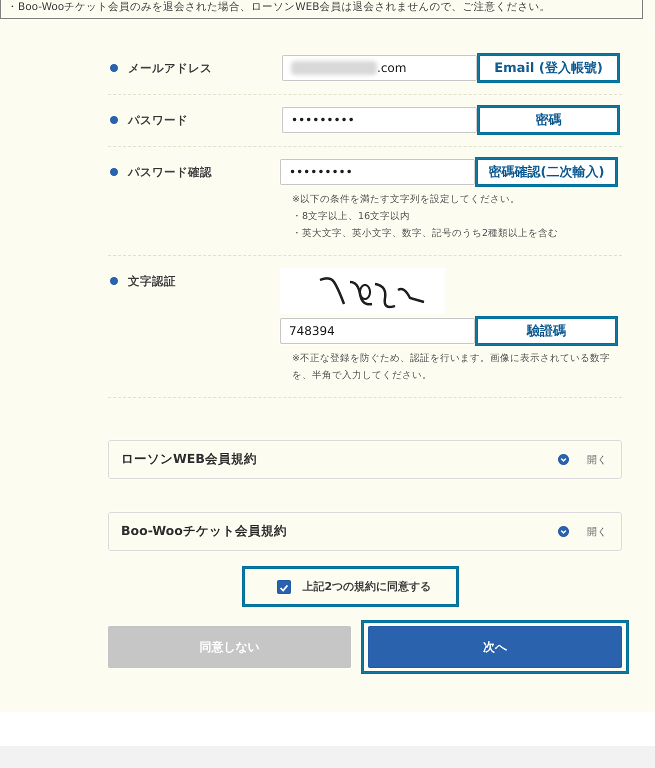  What do you see at coordinates (451, 367) in the screenshot?
I see `hint-text: ※不正な登録を防ぐため、認証を行います。画像に表示されている数字を、半角で入力してください。` at bounding box center [451, 367].